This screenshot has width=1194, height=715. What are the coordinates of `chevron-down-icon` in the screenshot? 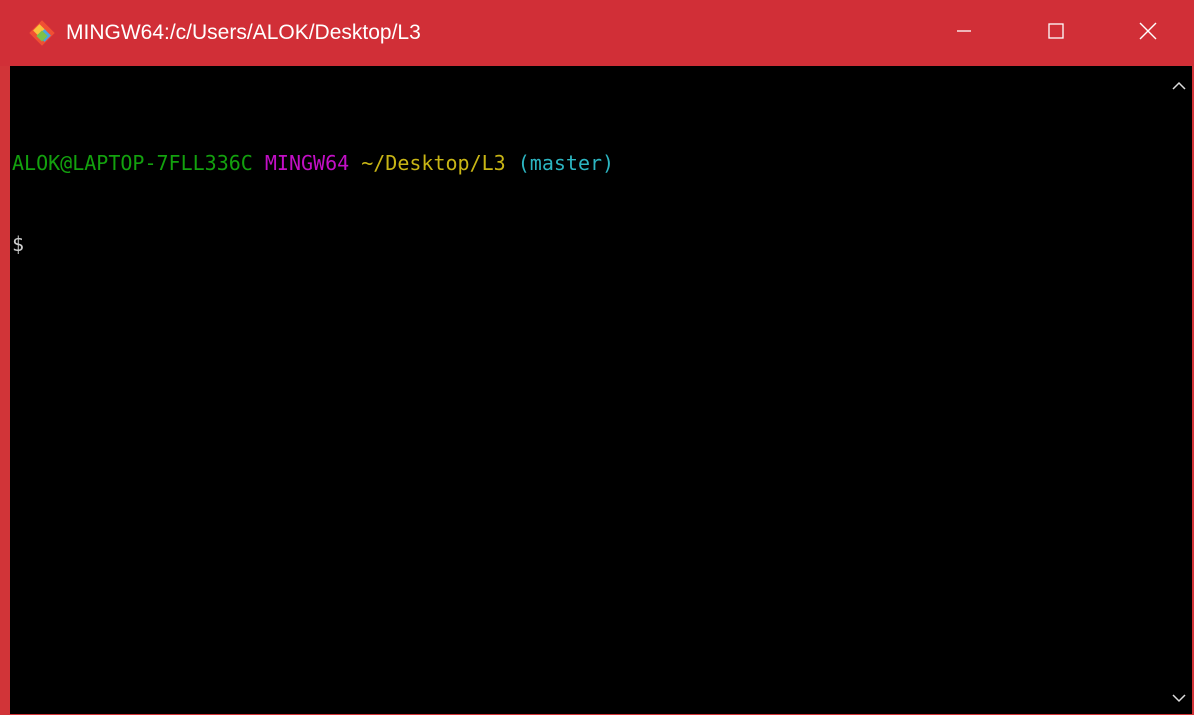 It's located at (1179, 697).